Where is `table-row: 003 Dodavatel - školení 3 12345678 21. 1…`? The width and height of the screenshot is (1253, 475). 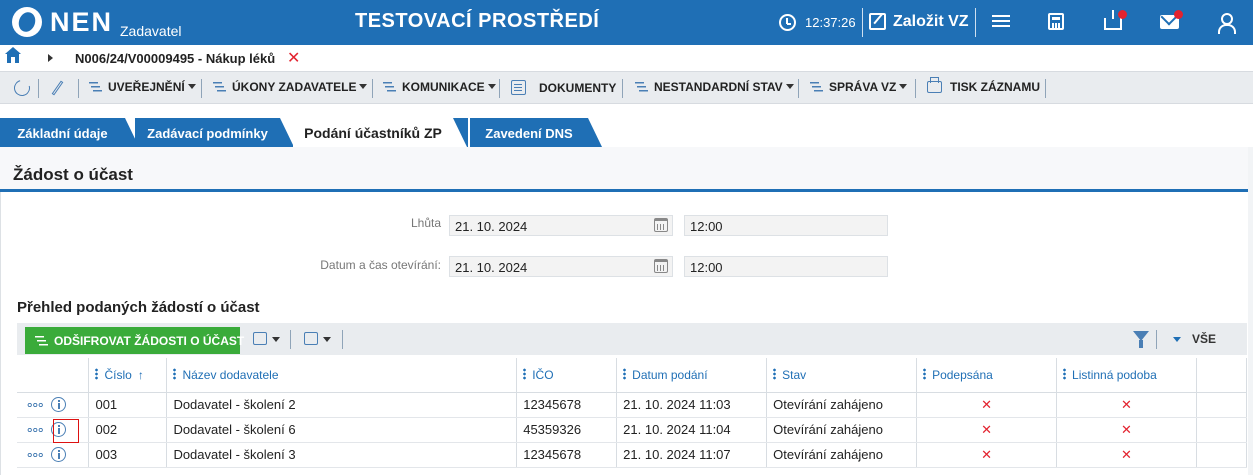
table-row: 003 Dodavatel - školení 3 12345678 21. 1… is located at coordinates (632, 455).